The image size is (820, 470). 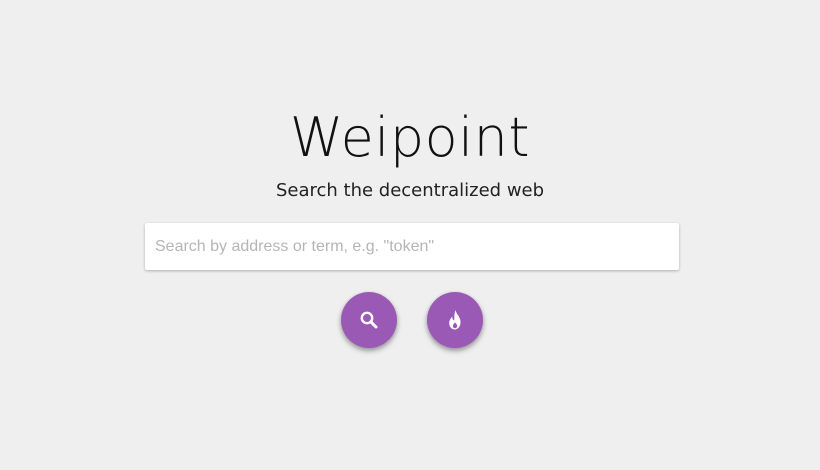 I want to click on fire-icon, so click(x=455, y=320).